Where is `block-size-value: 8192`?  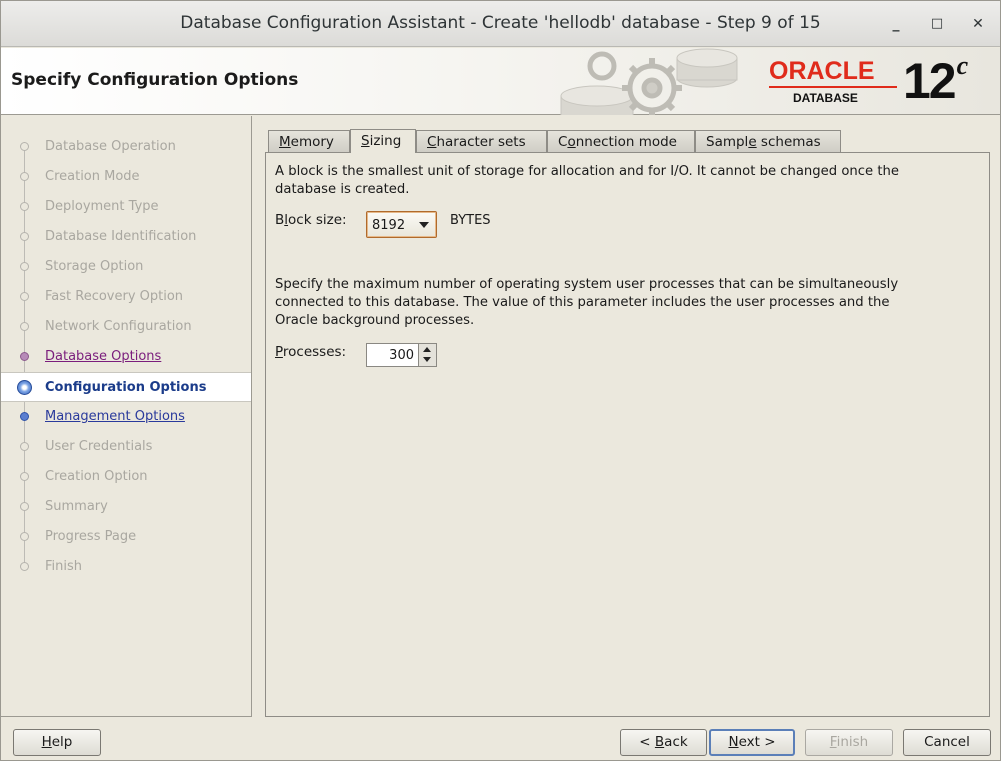
block-size-value: 8192 is located at coordinates (389, 225).